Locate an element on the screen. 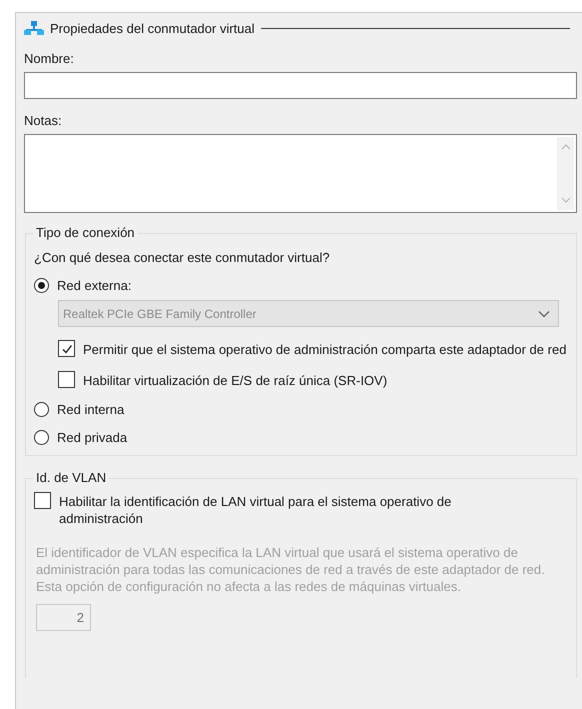 This screenshot has height=709, width=582. group-title: Tipo de conexión is located at coordinates (85, 232).